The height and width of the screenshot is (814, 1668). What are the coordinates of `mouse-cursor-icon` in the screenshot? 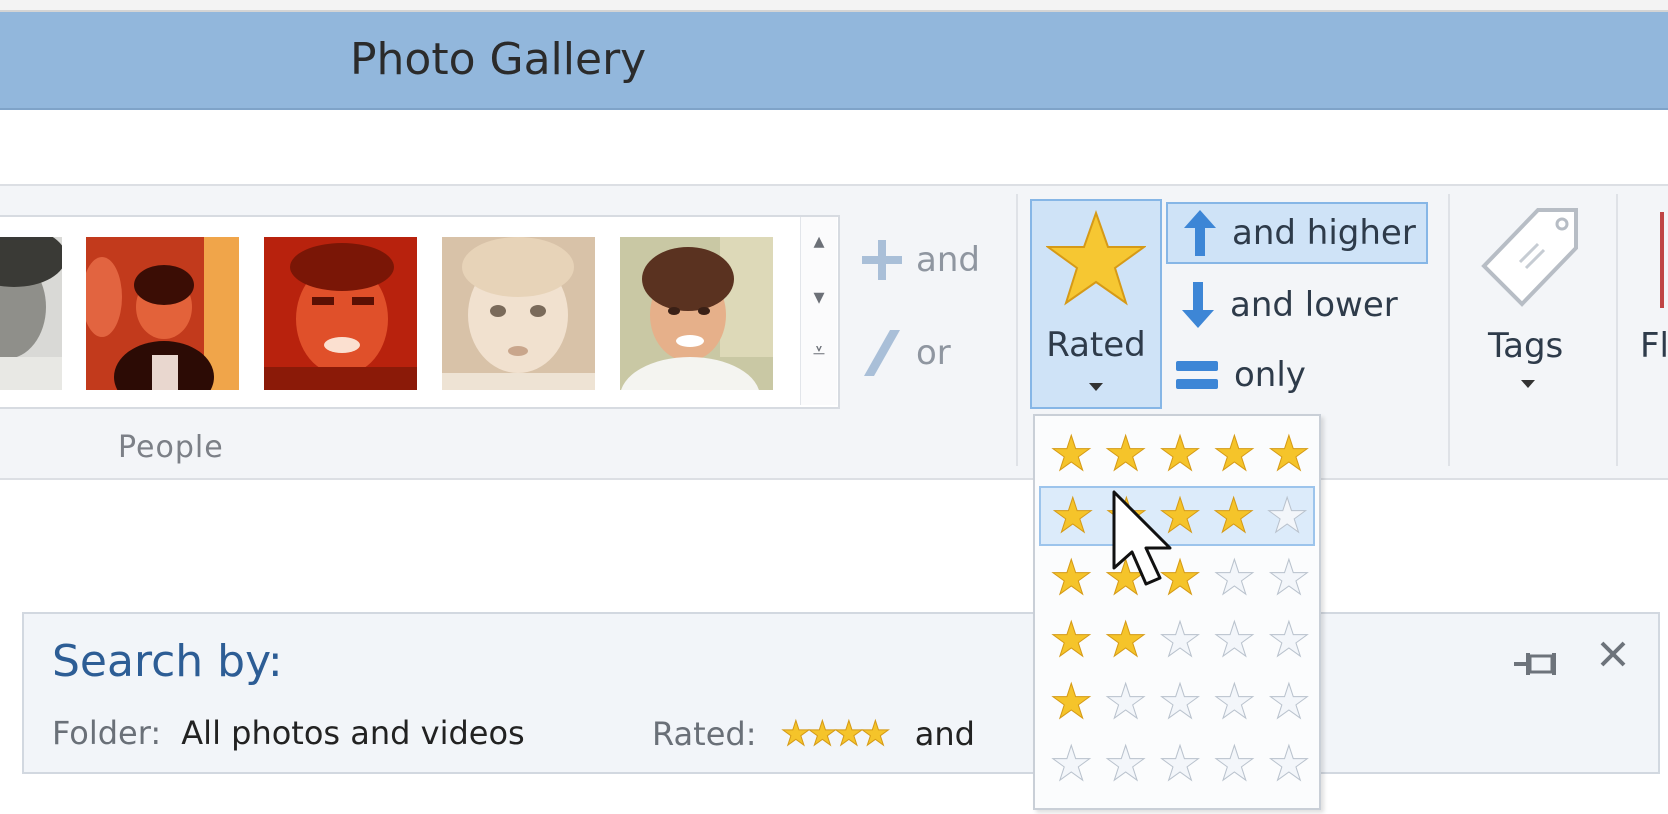 It's located at (1142, 538).